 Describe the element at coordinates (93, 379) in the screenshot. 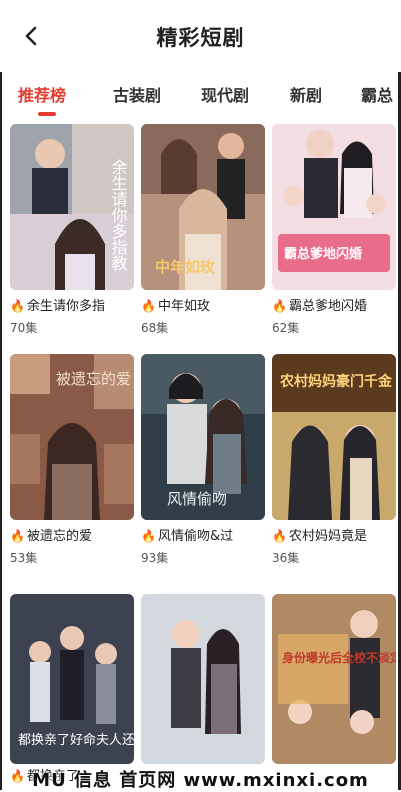

I see `poster-title: 被遗忘的爱` at that location.